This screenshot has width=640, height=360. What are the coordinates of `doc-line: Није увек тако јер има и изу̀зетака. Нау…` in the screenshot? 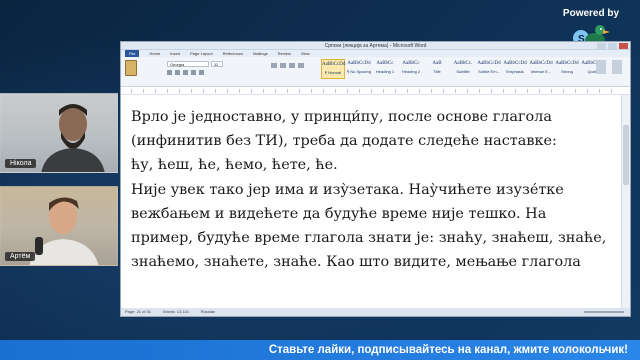 It's located at (347, 189).